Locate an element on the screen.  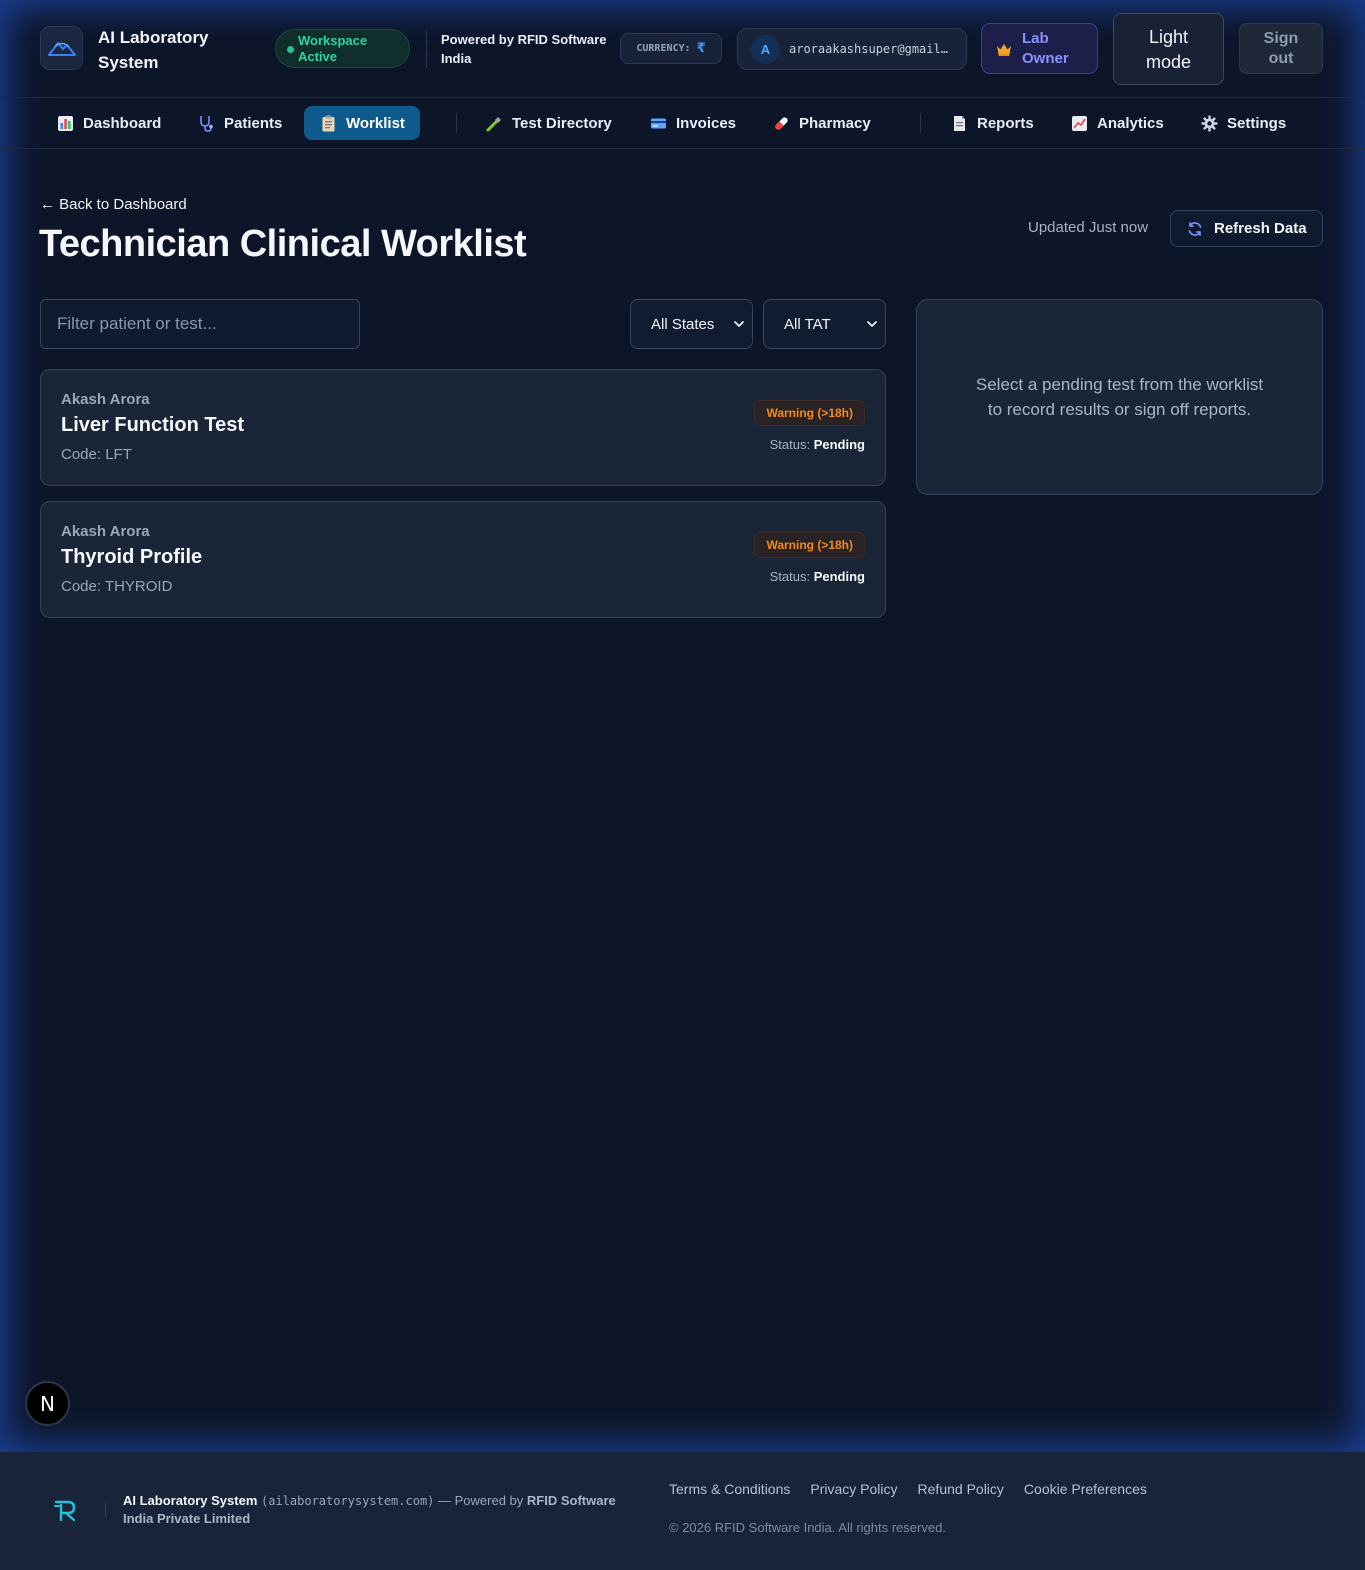
user-account-pill: A aroraakashsuper@gmail.com is located at coordinates (852, 49).